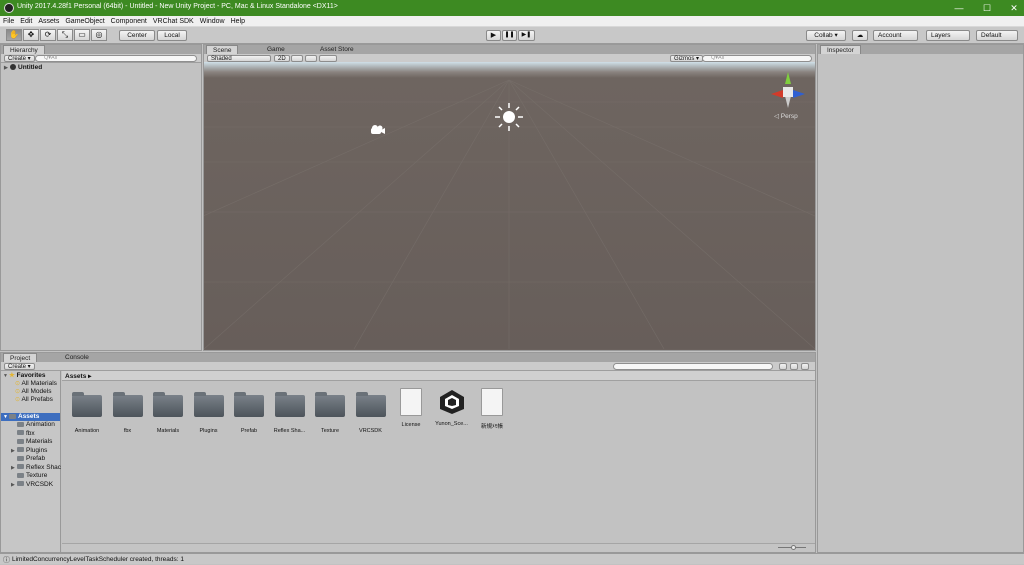 The image size is (1024, 565). Describe the element at coordinates (222, 49) in the screenshot. I see `tab-scene: Scene` at that location.